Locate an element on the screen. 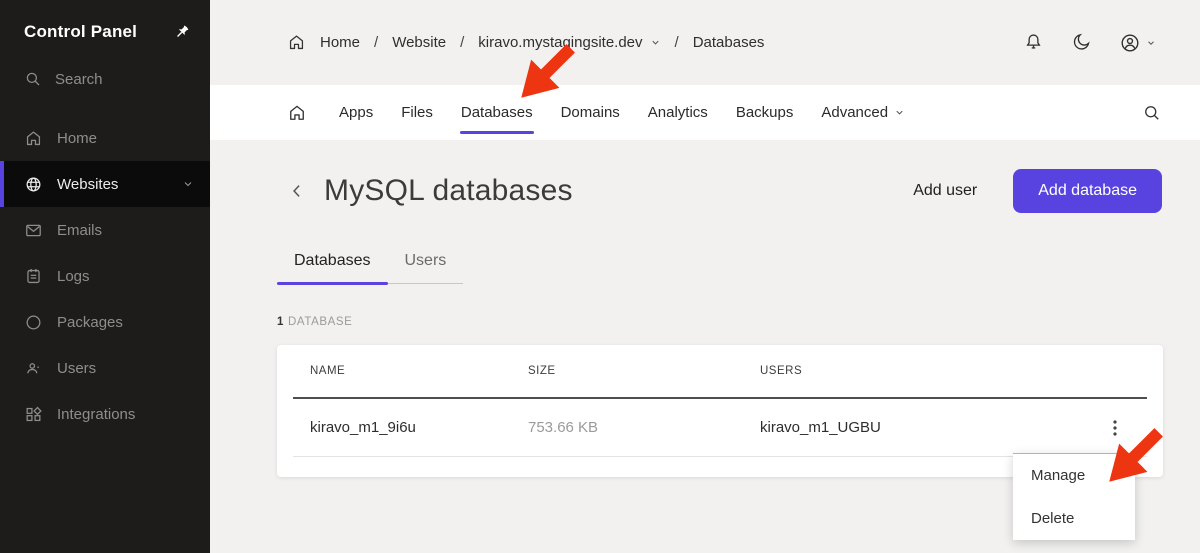  person-icon is located at coordinates (33, 368).